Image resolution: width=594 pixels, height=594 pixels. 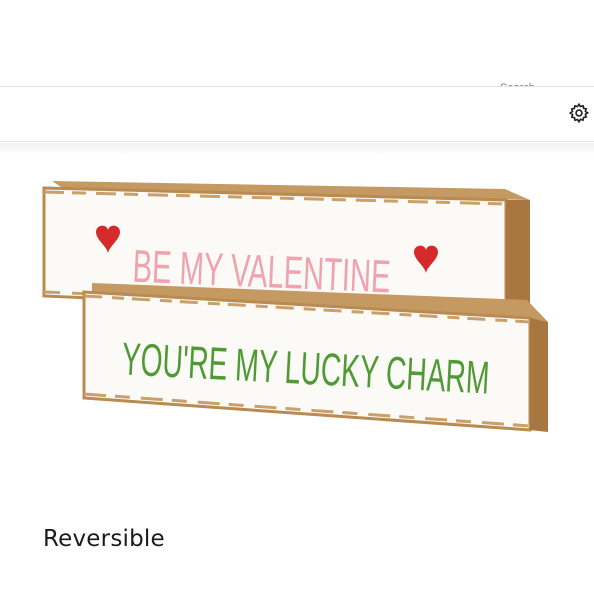 What do you see at coordinates (104, 539) in the screenshot?
I see `product-caption: Reversible` at bounding box center [104, 539].